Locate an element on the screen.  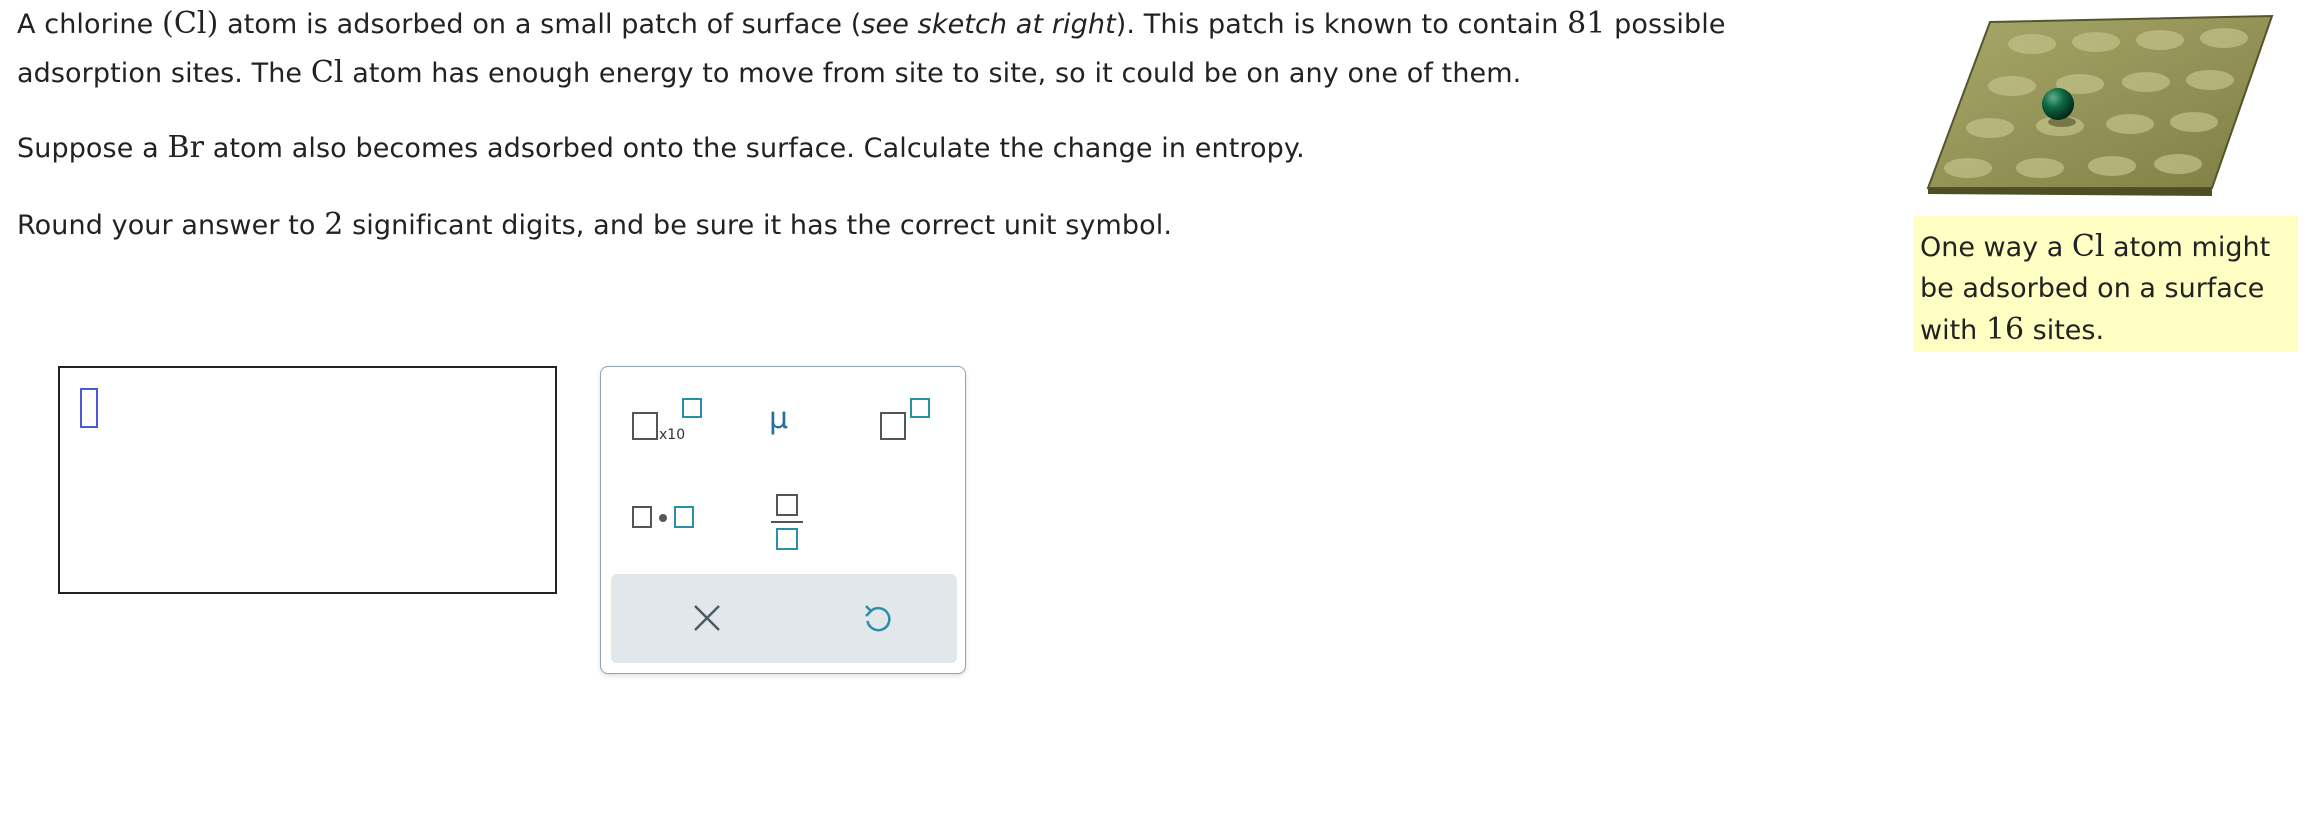
math-palette: x10 μ is located at coordinates (783, 520).